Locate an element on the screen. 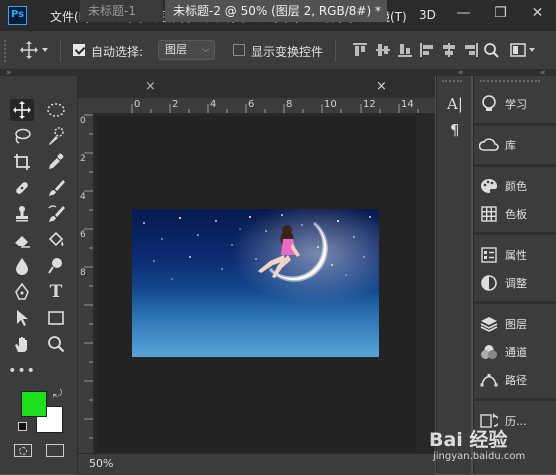  healing-brush-tool is located at coordinates (22, 188).